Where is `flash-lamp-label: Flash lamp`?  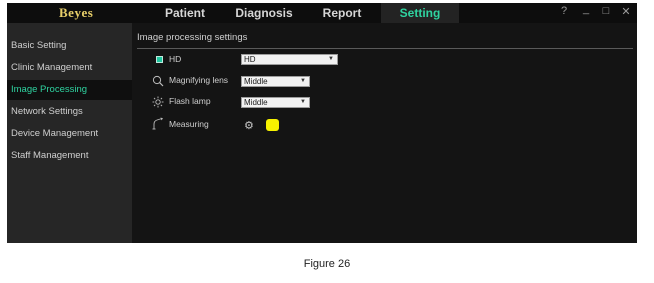 flash-lamp-label: Flash lamp is located at coordinates (190, 101).